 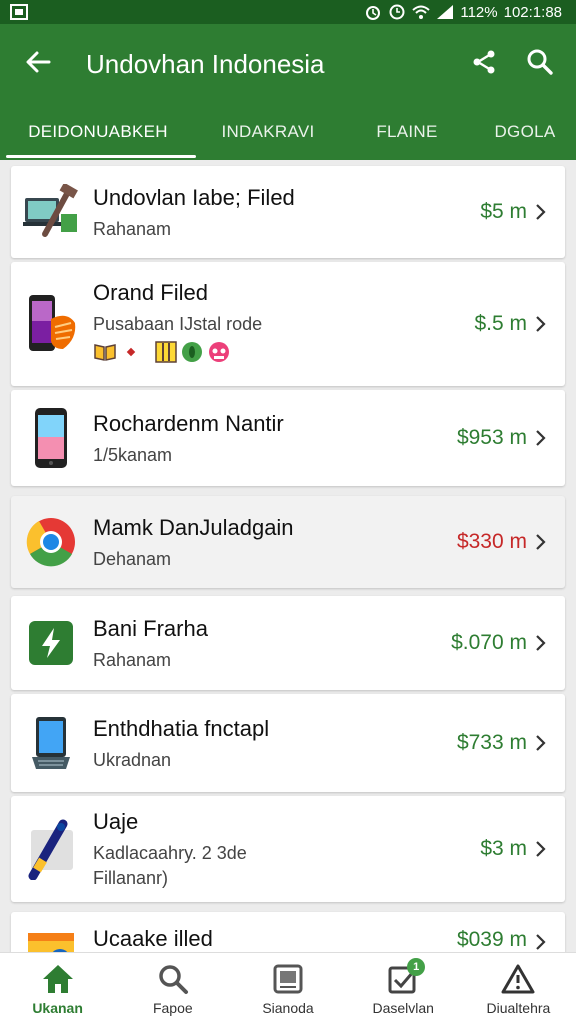 What do you see at coordinates (192, 354) in the screenshot?
I see `coin-icon` at bounding box center [192, 354].